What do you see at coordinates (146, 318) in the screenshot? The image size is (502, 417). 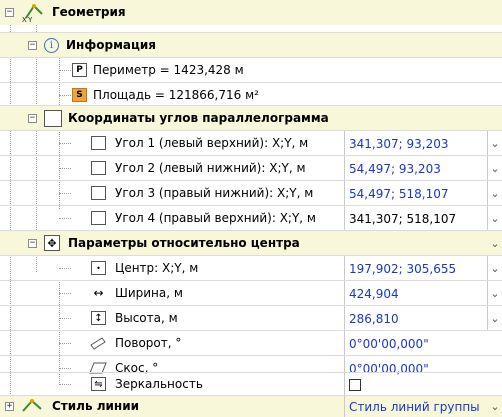 I see `property-label: Высота, м` at bounding box center [146, 318].